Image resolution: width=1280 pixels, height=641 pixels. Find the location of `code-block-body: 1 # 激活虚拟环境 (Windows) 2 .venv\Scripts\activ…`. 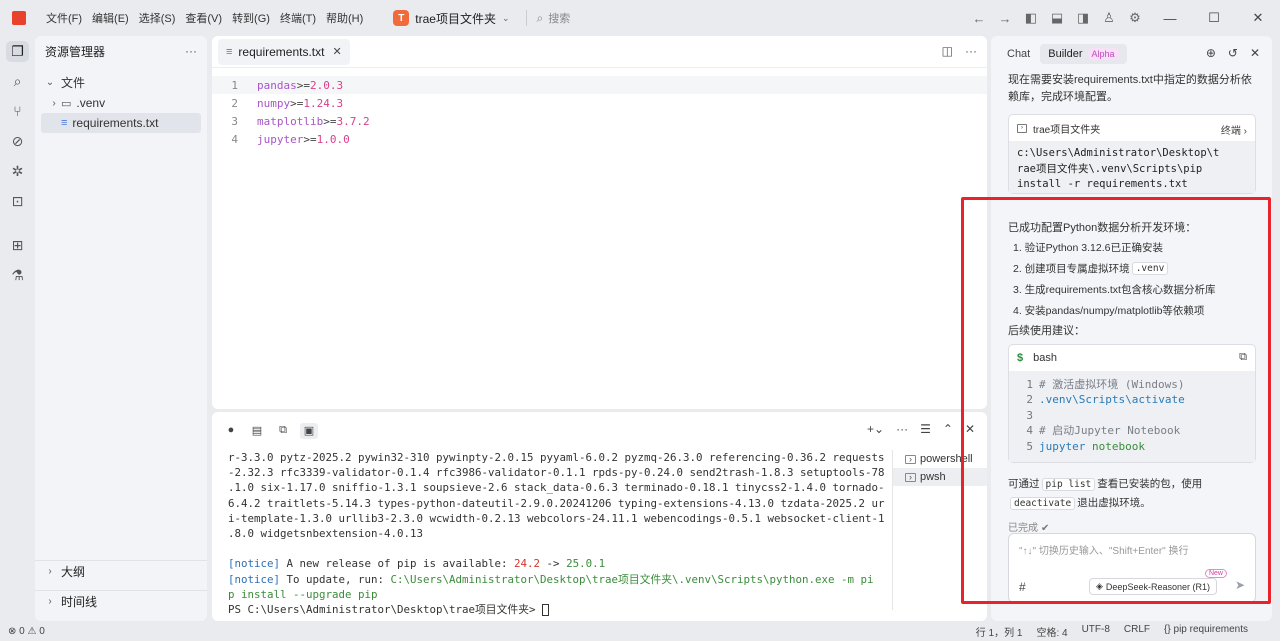

code-block-body: 1 # 激活虚拟环境 (Windows) 2 .venv\Scripts\activ… is located at coordinates (1132, 416).